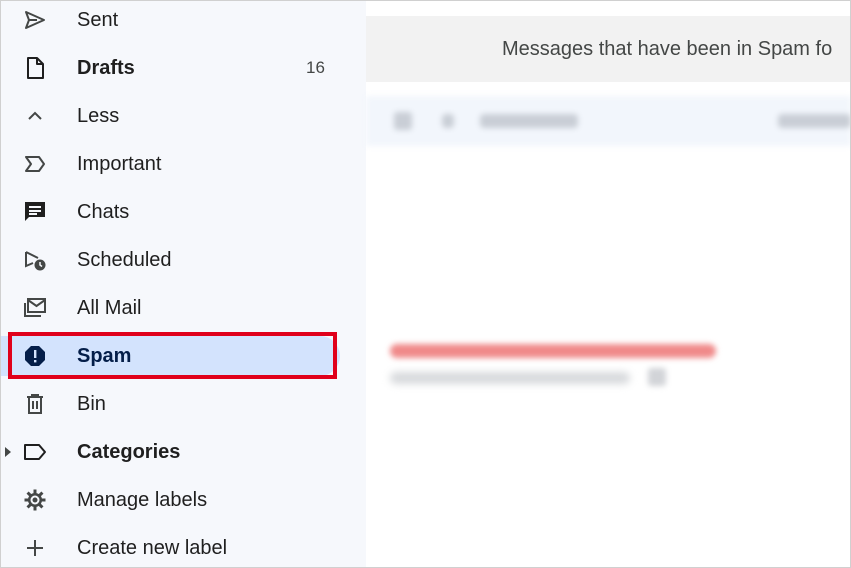  I want to click on spam-banner-text: Messages that have been in Spam fo, so click(667, 49).